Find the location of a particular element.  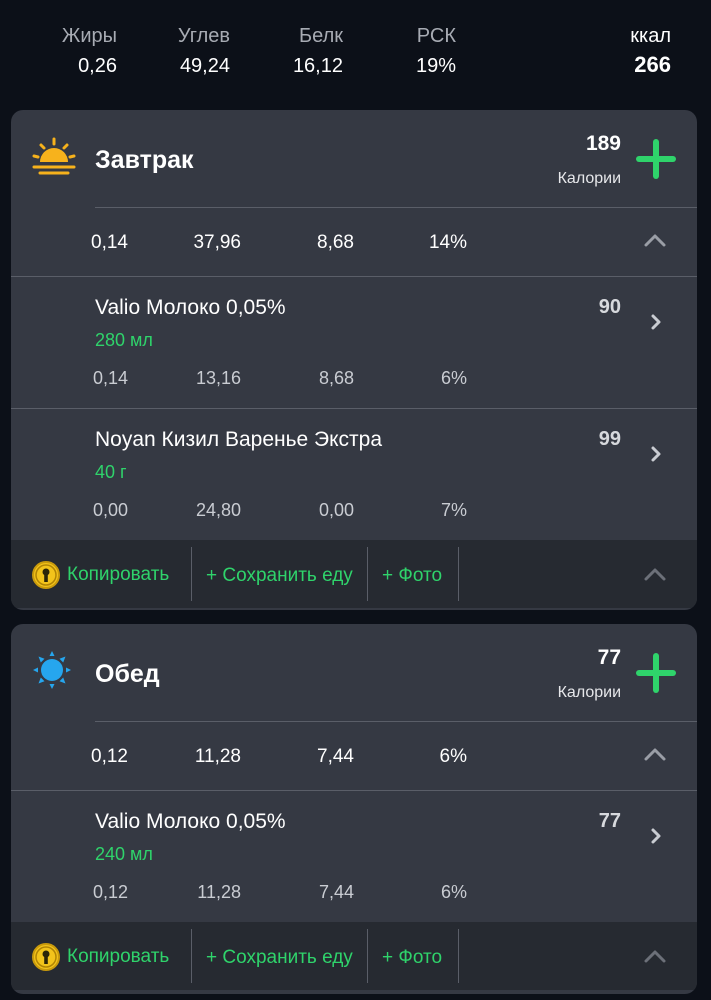

meal-macro-row: 0,12 11,28 7,44 6% is located at coordinates (354, 756).